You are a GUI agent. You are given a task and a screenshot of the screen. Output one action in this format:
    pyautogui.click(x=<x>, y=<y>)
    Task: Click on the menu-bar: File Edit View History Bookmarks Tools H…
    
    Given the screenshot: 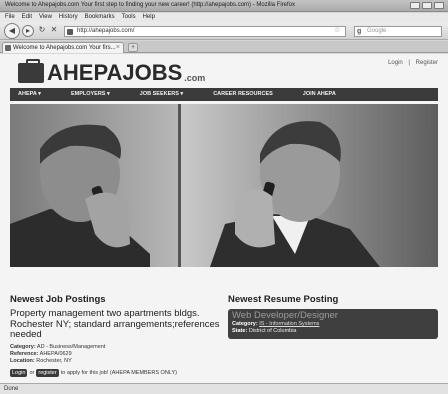 What is the action you would take?
    pyautogui.click(x=224, y=17)
    